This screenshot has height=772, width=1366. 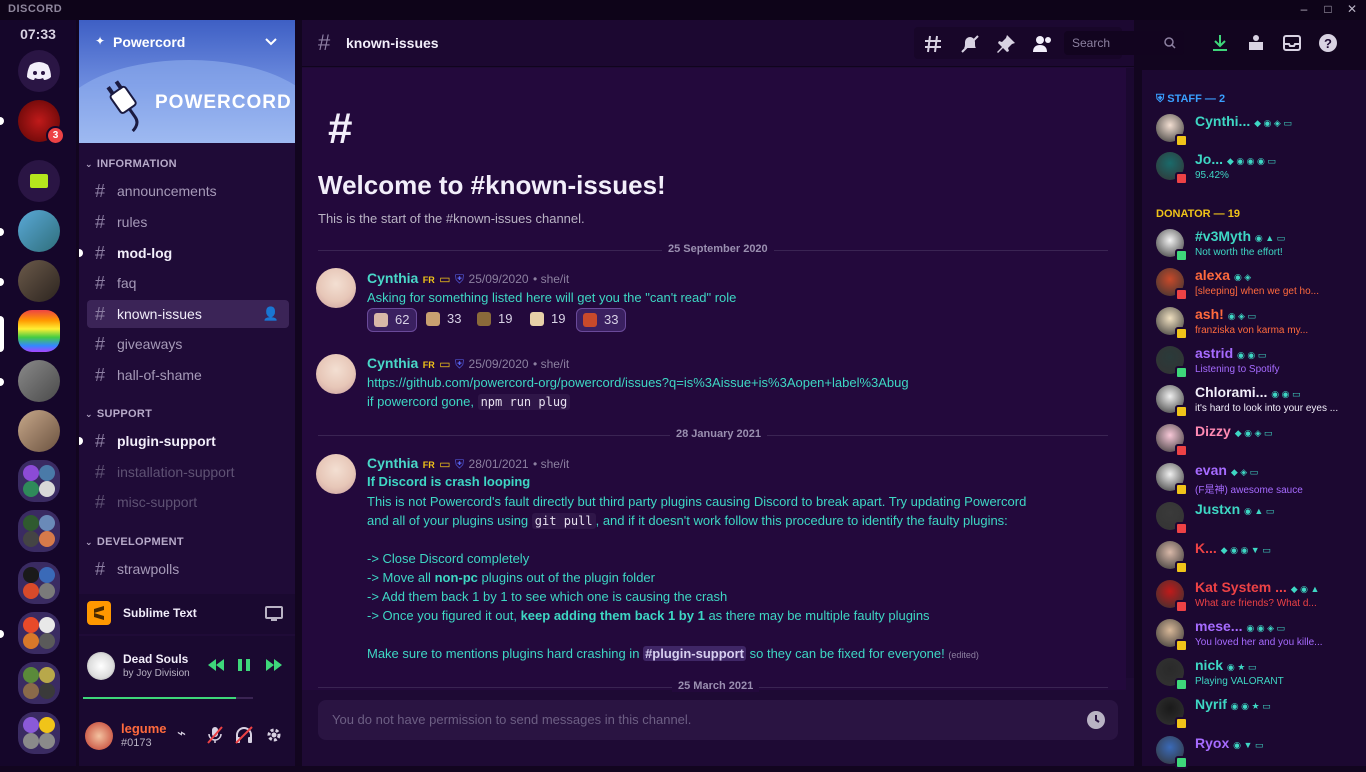 What do you see at coordinates (1254, 713) in the screenshot?
I see `member-item: Nyrif ◉ ◉ ★ ▭` at bounding box center [1254, 713].